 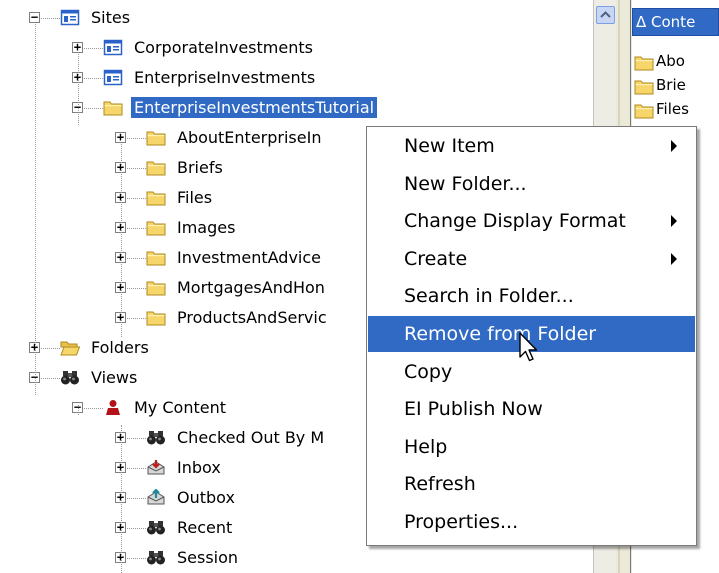 I want to click on collapse-icon: −, so click(x=34, y=17).